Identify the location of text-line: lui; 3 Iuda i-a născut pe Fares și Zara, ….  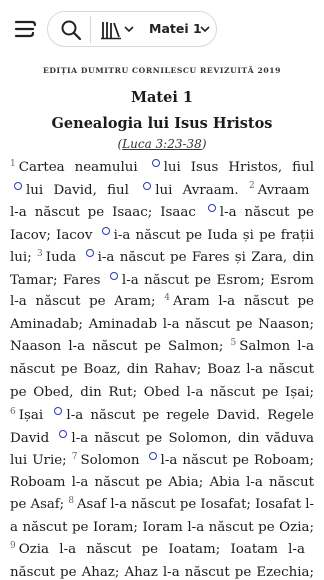
(162, 257).